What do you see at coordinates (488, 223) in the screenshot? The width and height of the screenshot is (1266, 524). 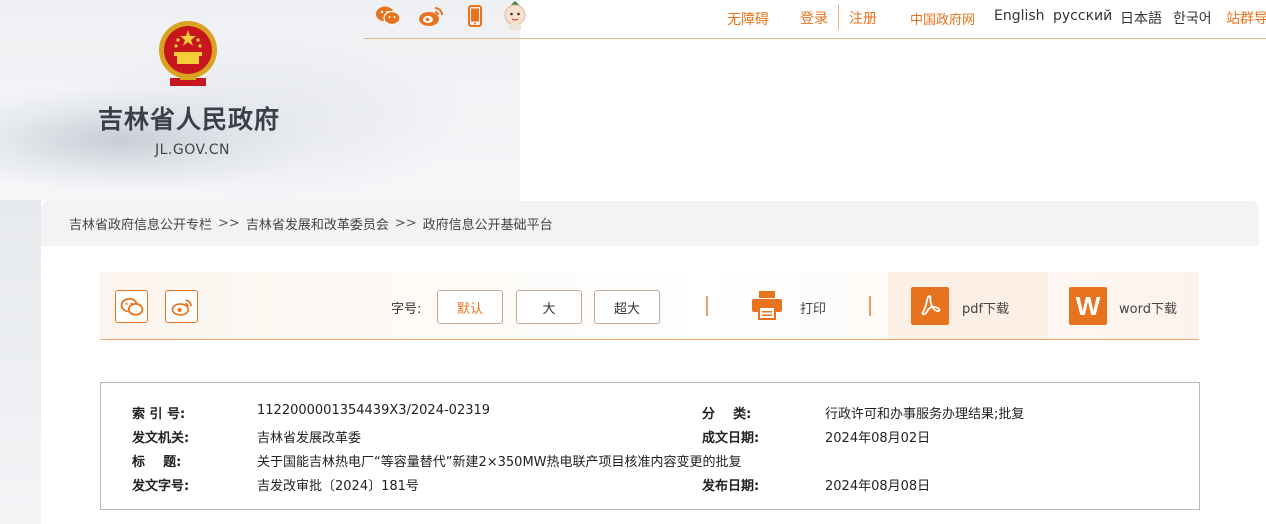 I see `breadcrumb-item: 政府信息公开基础平台` at bounding box center [488, 223].